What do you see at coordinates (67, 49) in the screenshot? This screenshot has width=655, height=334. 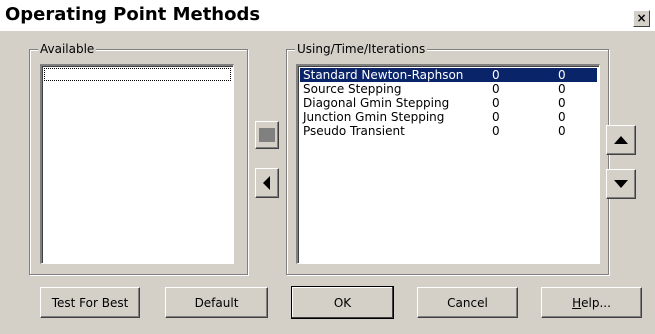 I see `available-group-label: Available` at bounding box center [67, 49].